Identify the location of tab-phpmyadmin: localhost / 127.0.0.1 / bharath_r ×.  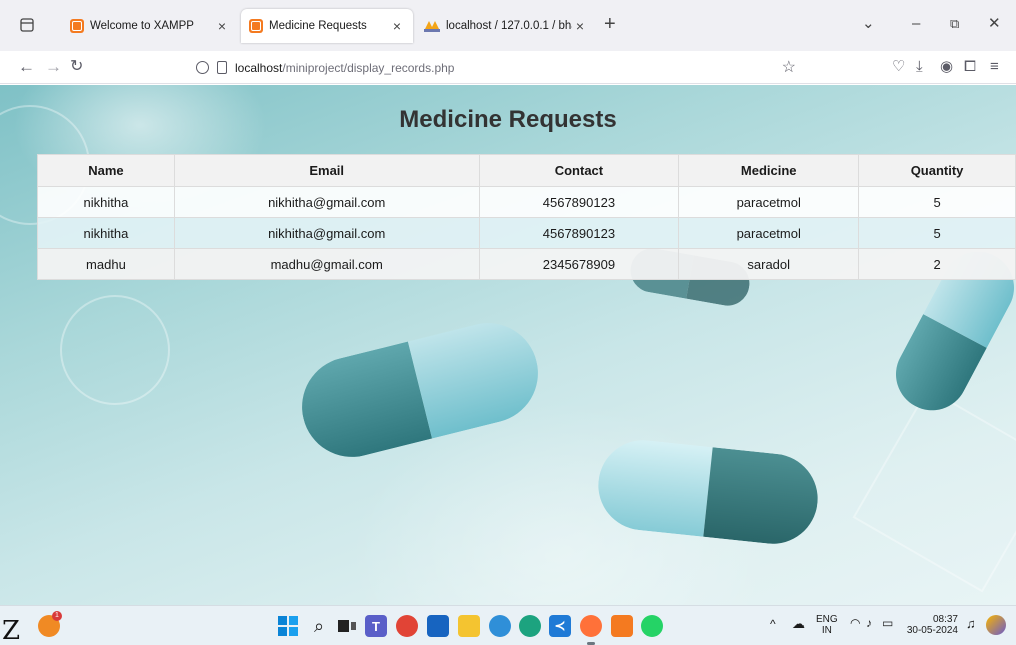
(506, 26).